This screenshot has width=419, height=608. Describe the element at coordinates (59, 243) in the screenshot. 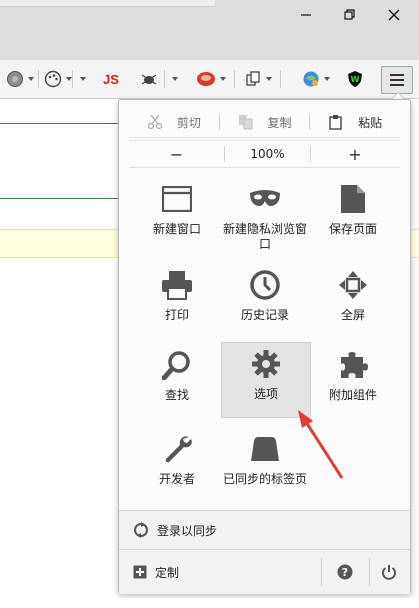

I see `notification-band` at that location.